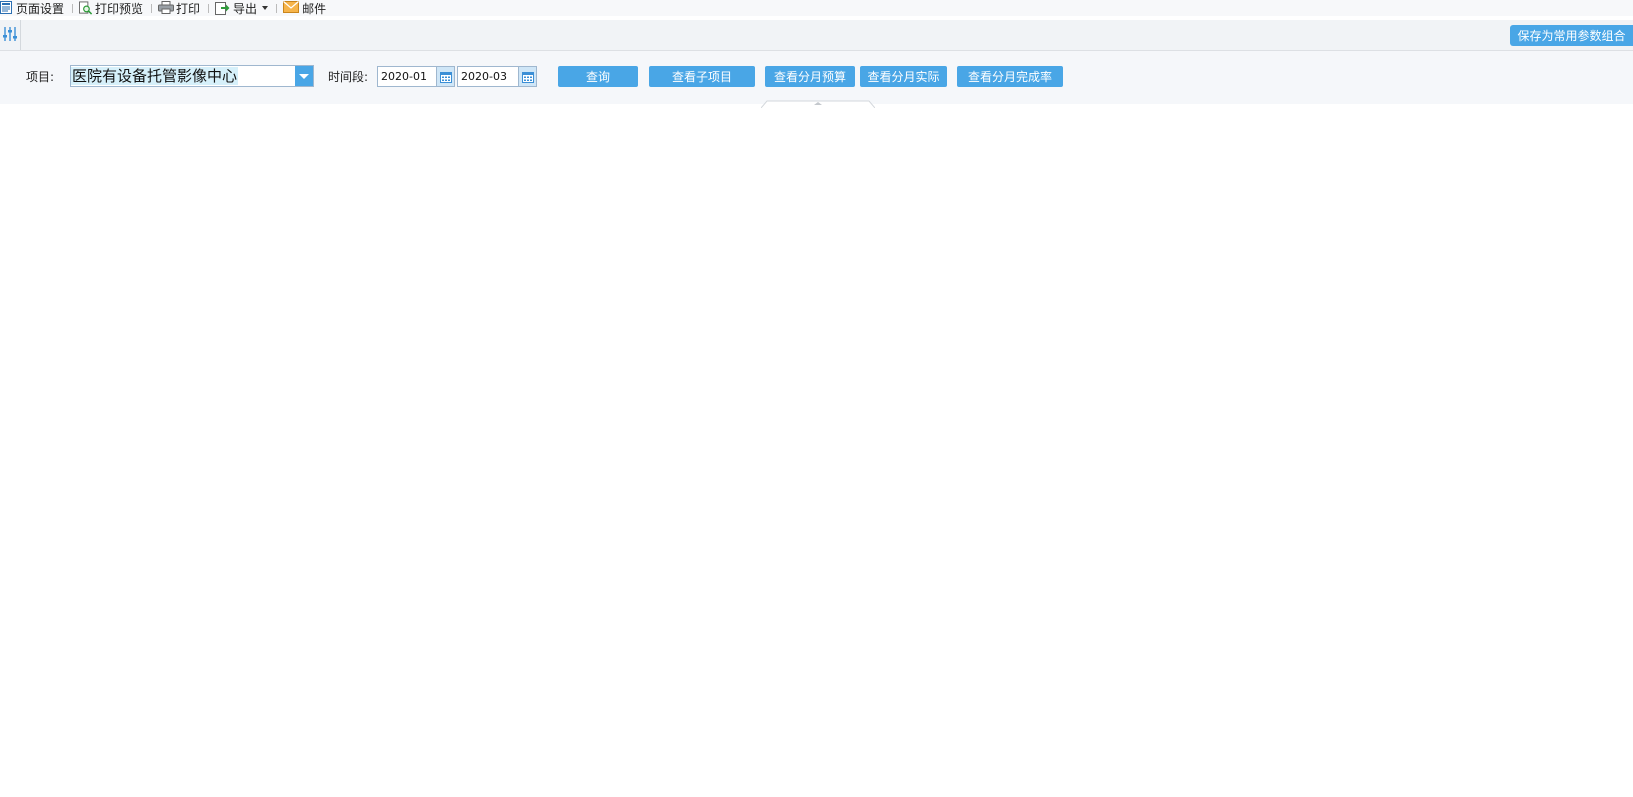 This screenshot has width=1633, height=797. Describe the element at coordinates (818, 103) in the screenshot. I see `collapse-panel-handle` at that location.